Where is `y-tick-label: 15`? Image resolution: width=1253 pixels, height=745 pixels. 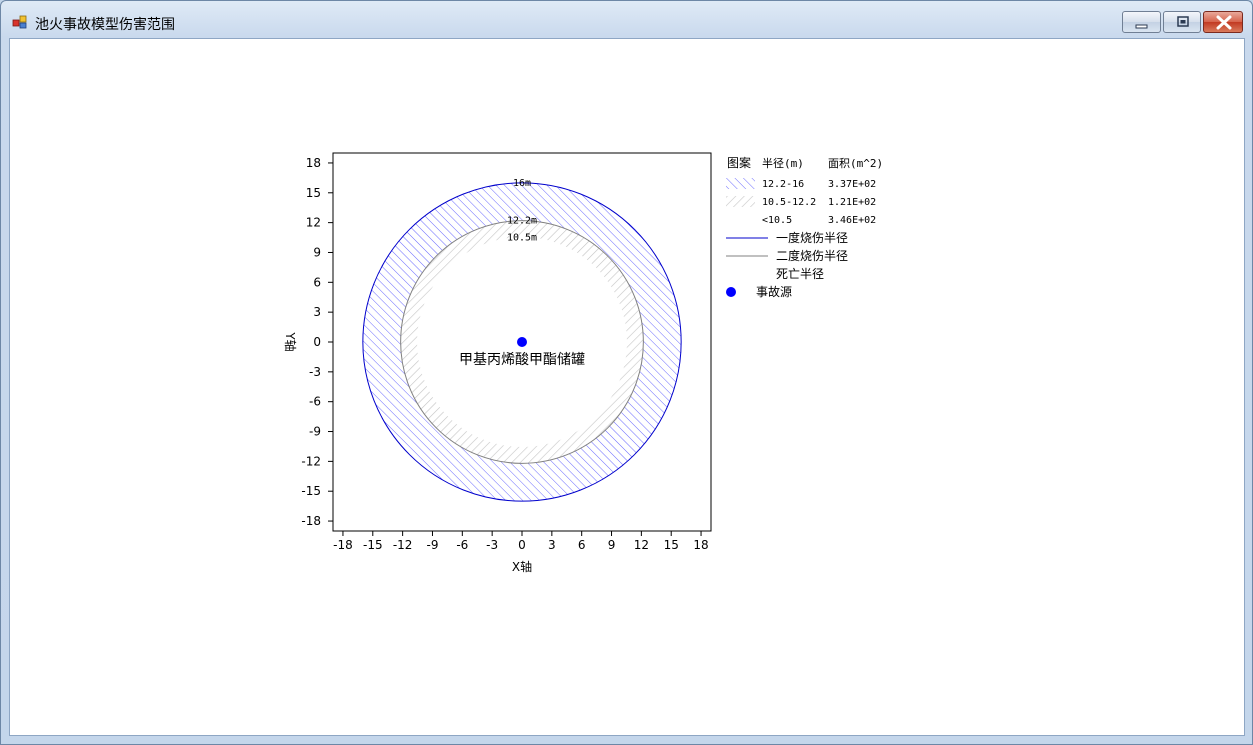
y-tick-label: 15 is located at coordinates (313, 193).